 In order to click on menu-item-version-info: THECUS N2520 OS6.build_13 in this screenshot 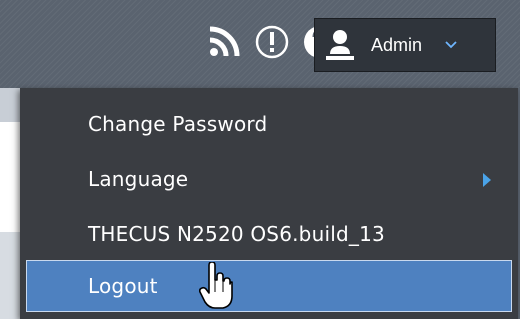, I will do `click(269, 234)`.